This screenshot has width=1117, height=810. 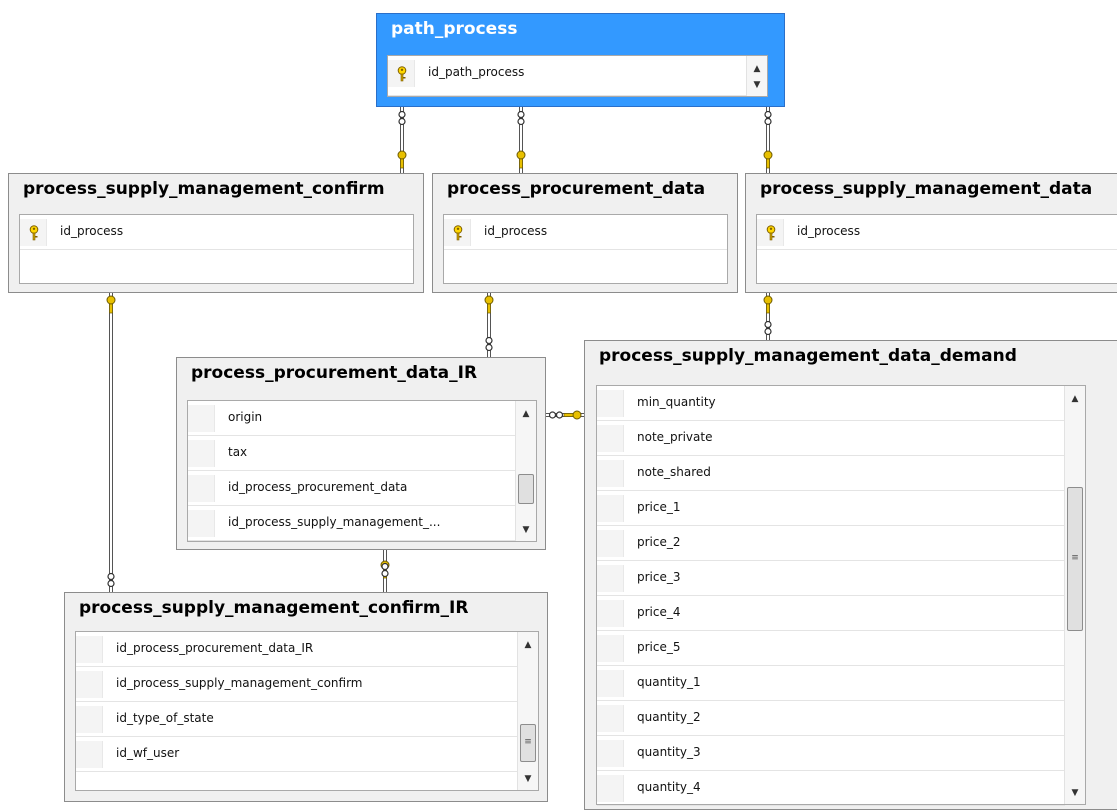 What do you see at coordinates (567, 76) in the screenshot?
I see `column-row: id_path_process` at bounding box center [567, 76].